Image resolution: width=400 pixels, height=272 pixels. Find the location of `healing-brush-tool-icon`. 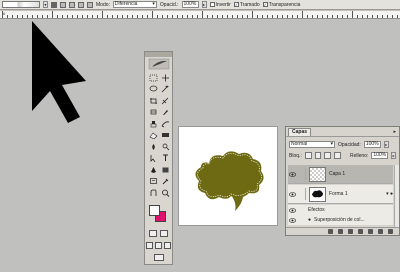

healing-brush-tool-icon is located at coordinates (153, 112).